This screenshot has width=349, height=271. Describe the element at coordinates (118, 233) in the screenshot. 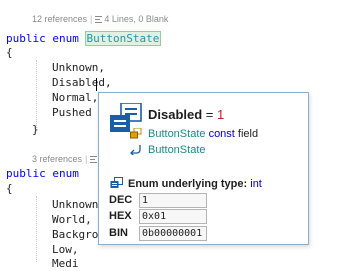

I see `radix-label-bin: BIN` at that location.